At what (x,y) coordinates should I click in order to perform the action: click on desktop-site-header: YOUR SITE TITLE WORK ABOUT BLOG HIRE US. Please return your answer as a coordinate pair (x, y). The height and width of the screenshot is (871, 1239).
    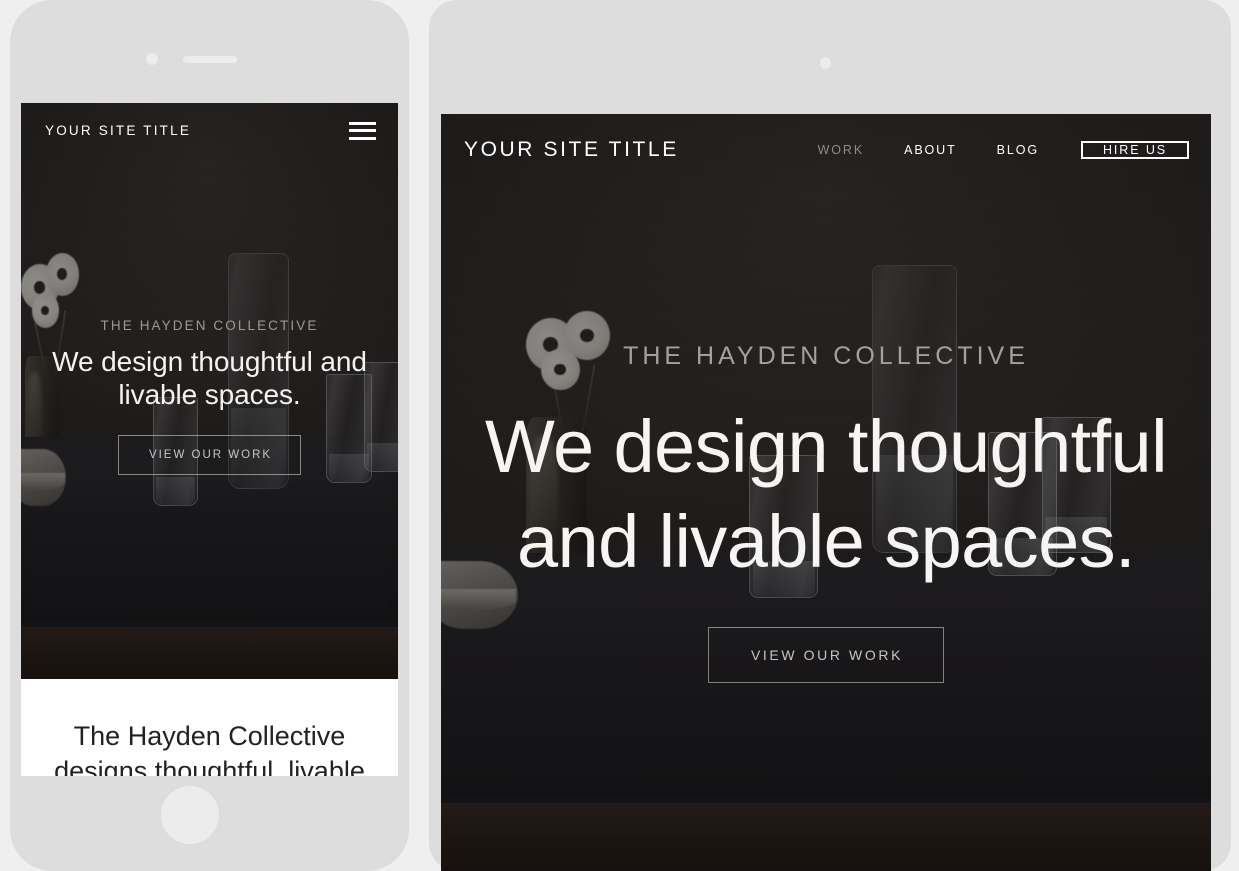
    Looking at the image, I should click on (826, 150).